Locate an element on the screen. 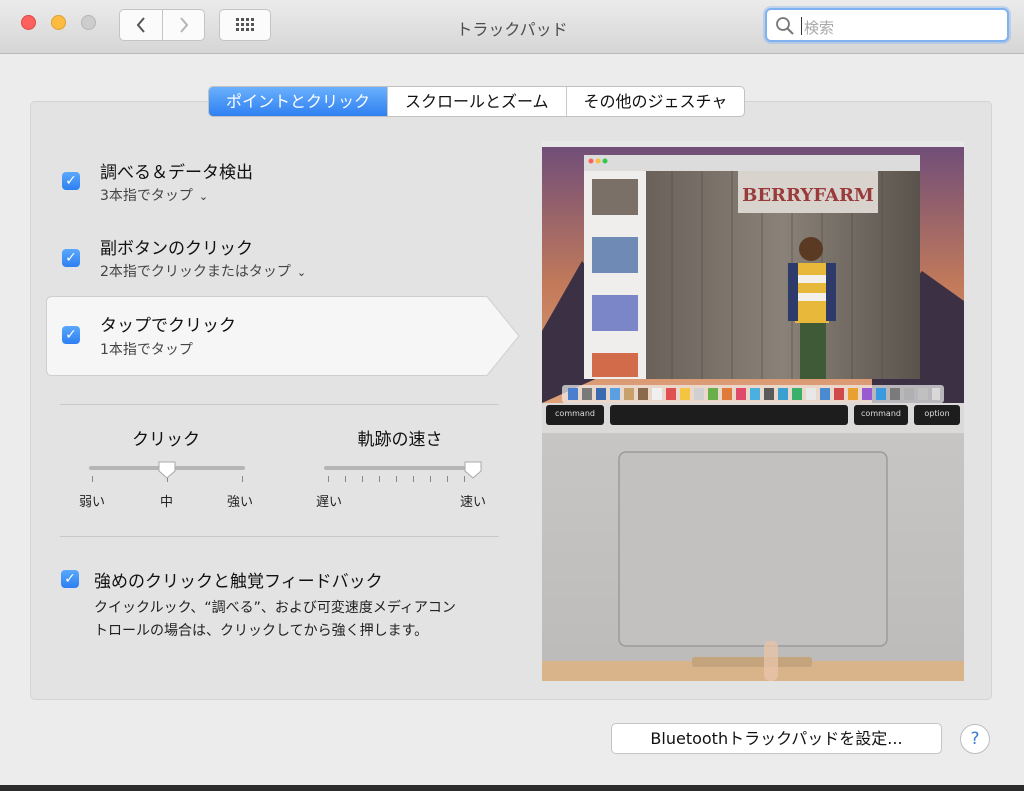  secondary-click-gesture-popup: 2本指でクリックまたはタップ ⌄ is located at coordinates (203, 271).